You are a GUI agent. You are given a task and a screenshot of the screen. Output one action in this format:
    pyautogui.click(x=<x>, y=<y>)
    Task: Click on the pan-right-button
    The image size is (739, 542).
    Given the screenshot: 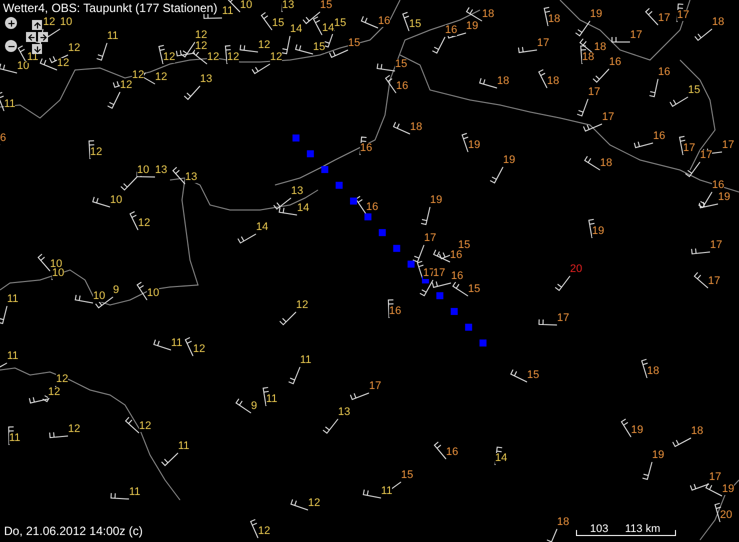 What is the action you would take?
    pyautogui.click(x=43, y=37)
    